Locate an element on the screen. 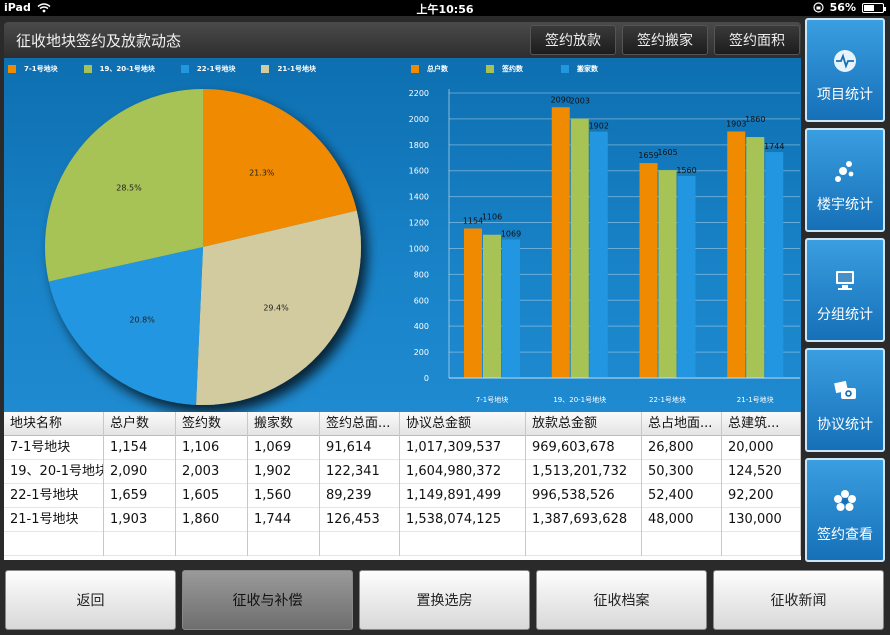 The height and width of the screenshot is (635, 890). sidebar-item-project-stats: 项目统计 is located at coordinates (845, 70).